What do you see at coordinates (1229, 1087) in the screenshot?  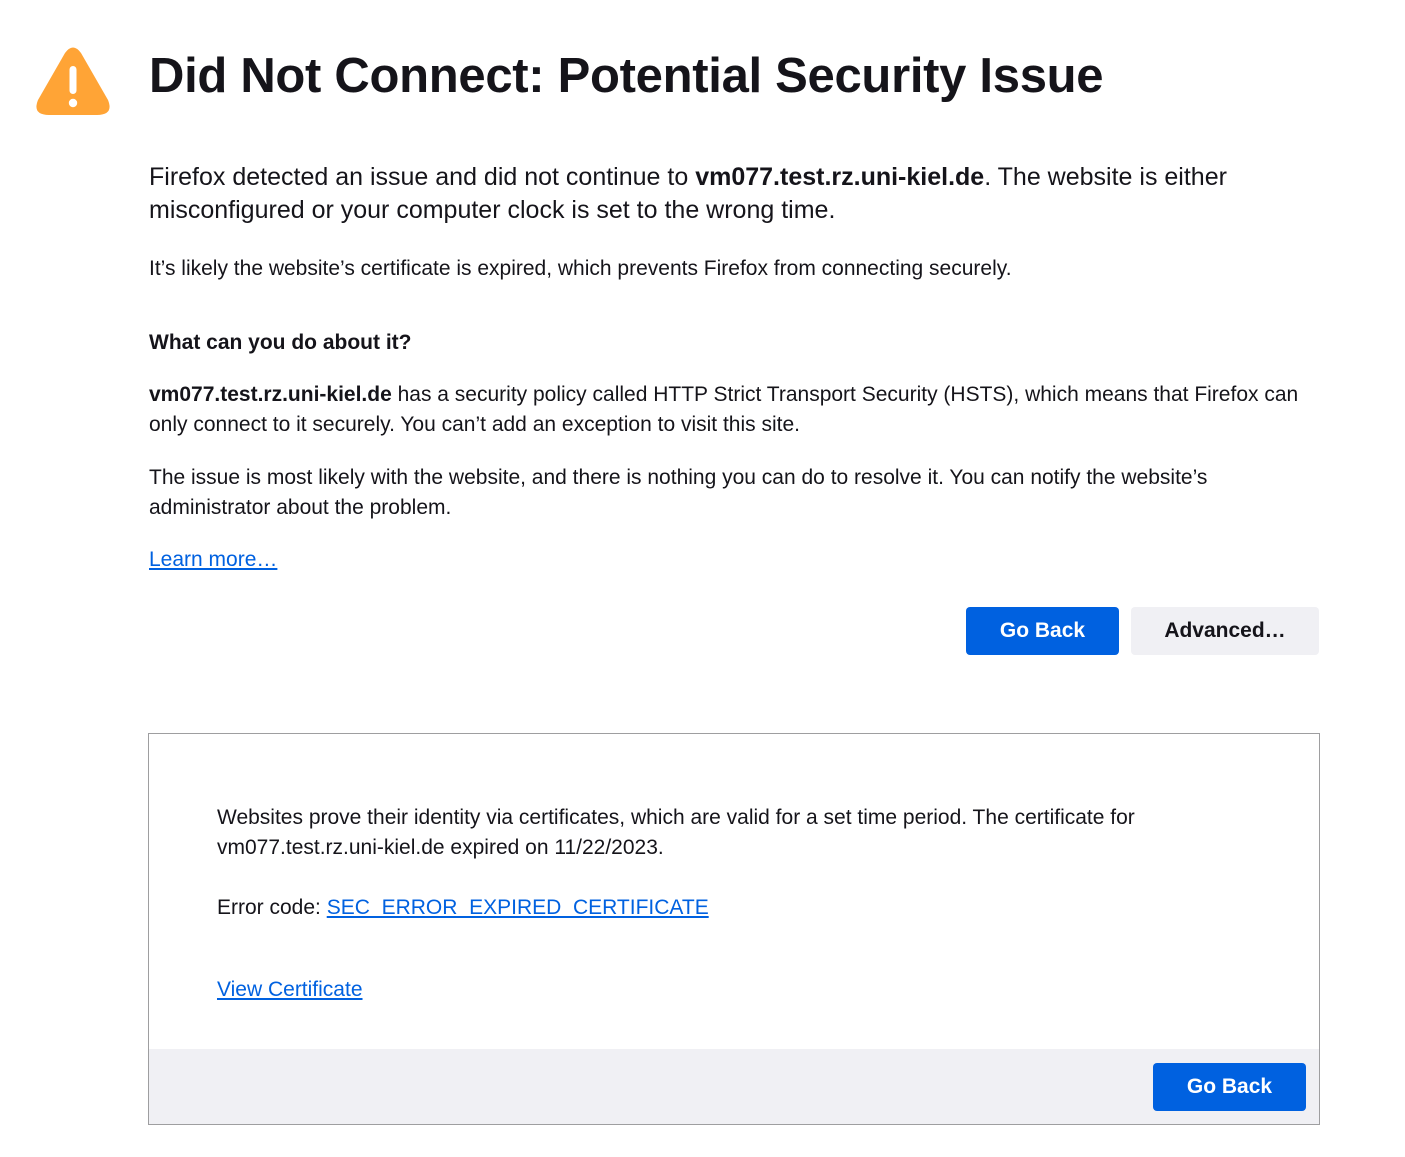 I see `go-back-button-advanced: Go Back` at bounding box center [1229, 1087].